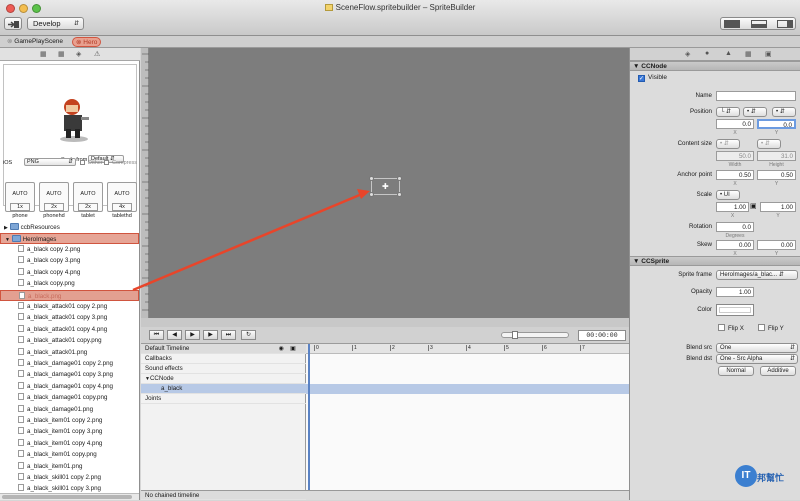 This screenshot has width=800, height=501. What do you see at coordinates (91, 163) in the screenshot?
I see `dither-checkbox: Dither` at bounding box center [91, 163].